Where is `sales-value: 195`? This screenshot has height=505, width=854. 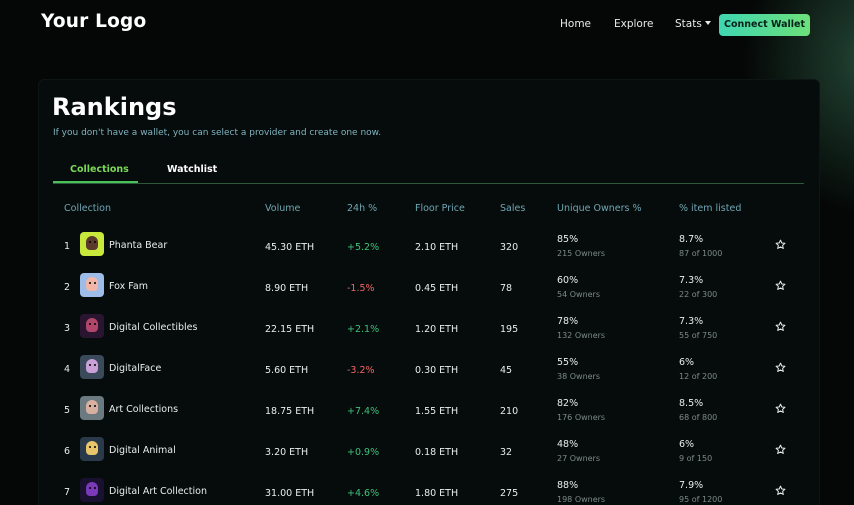
sales-value: 195 is located at coordinates (509, 329).